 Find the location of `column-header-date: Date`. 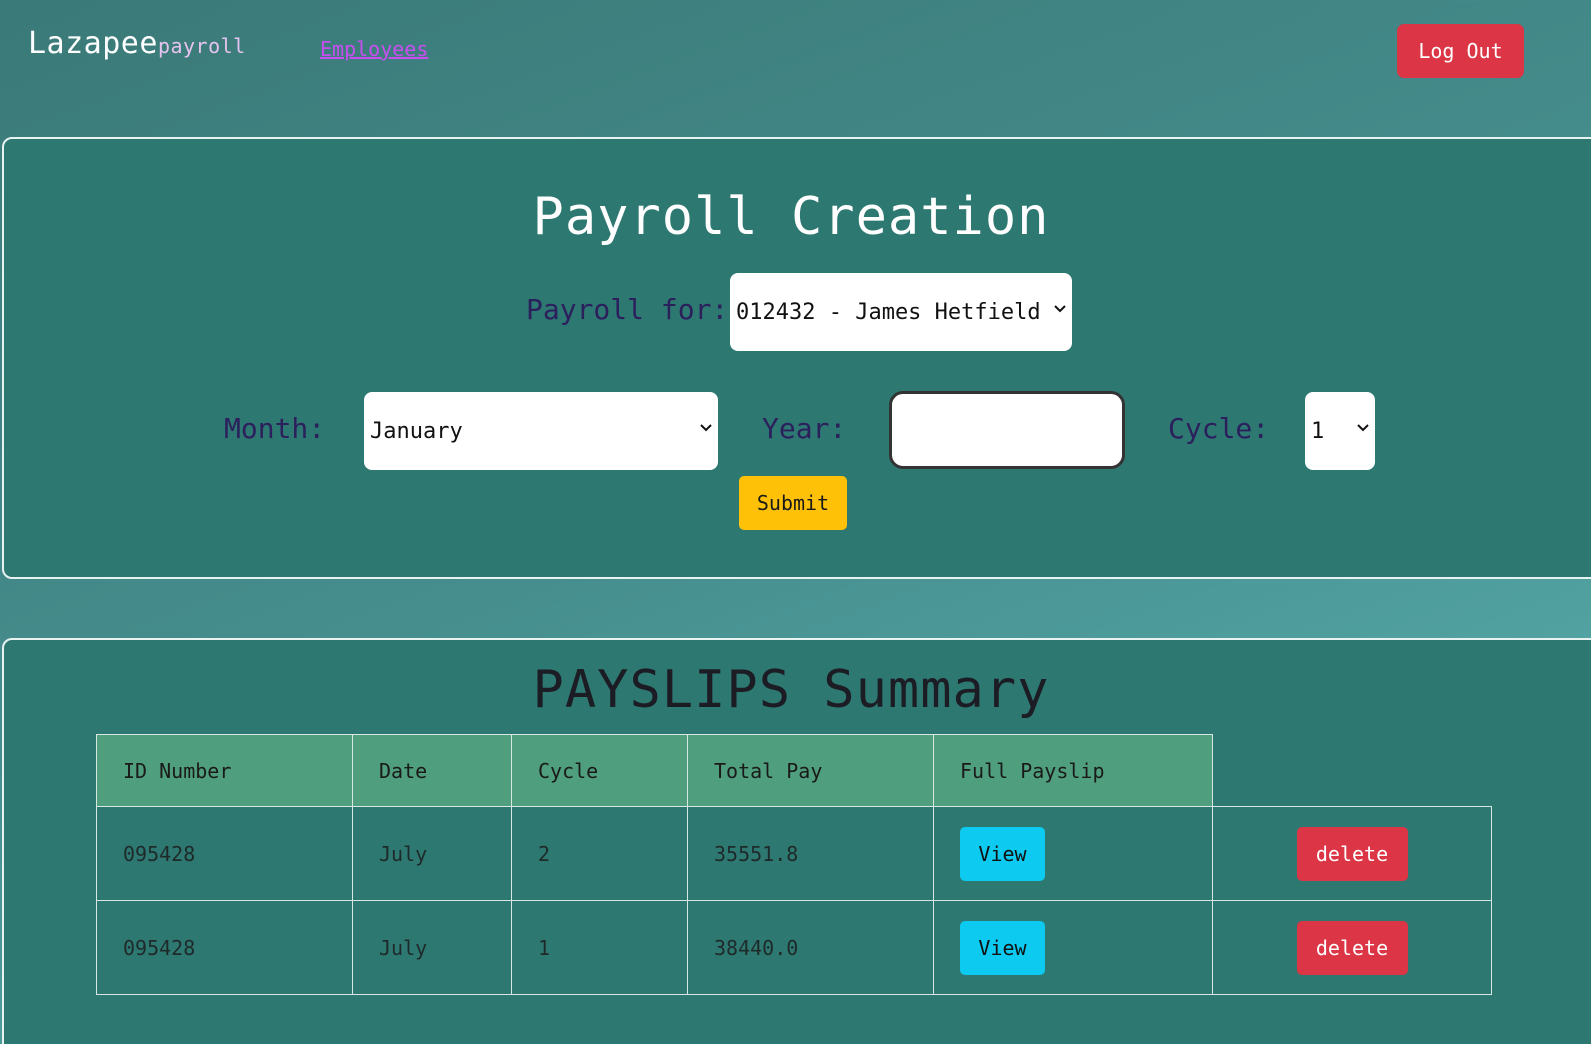

column-header-date: Date is located at coordinates (432, 770).